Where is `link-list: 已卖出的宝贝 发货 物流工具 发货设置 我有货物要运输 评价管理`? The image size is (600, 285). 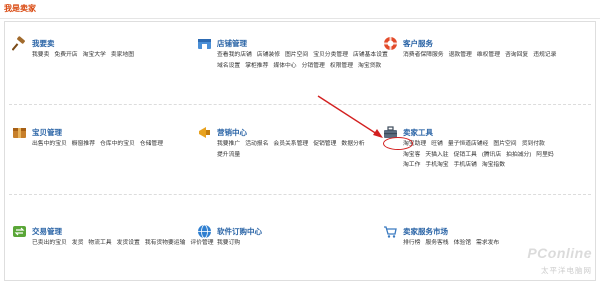 link-list: 已卖出的宝贝 发货 物流工具 发货设置 我有货物要运输 评价管理 is located at coordinates (127, 243).